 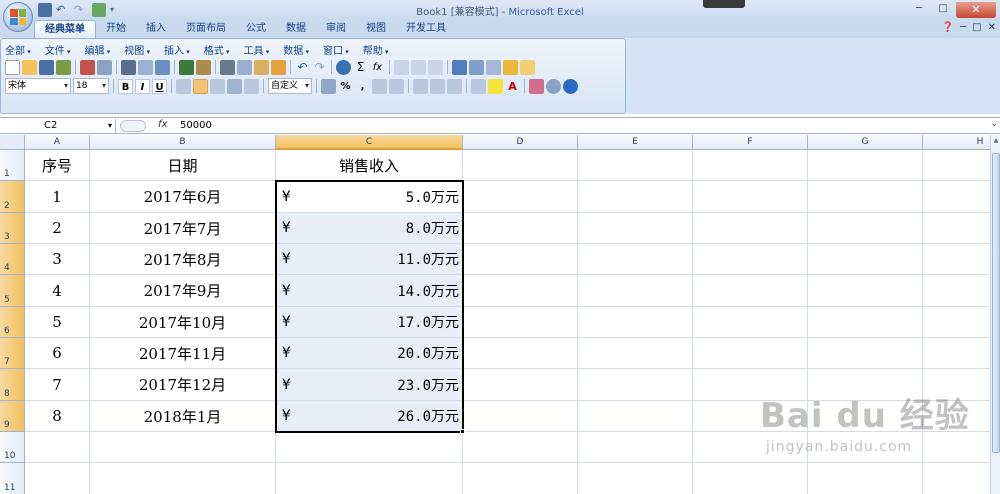 What do you see at coordinates (200, 86) in the screenshot?
I see `align-center-icon` at bounding box center [200, 86].